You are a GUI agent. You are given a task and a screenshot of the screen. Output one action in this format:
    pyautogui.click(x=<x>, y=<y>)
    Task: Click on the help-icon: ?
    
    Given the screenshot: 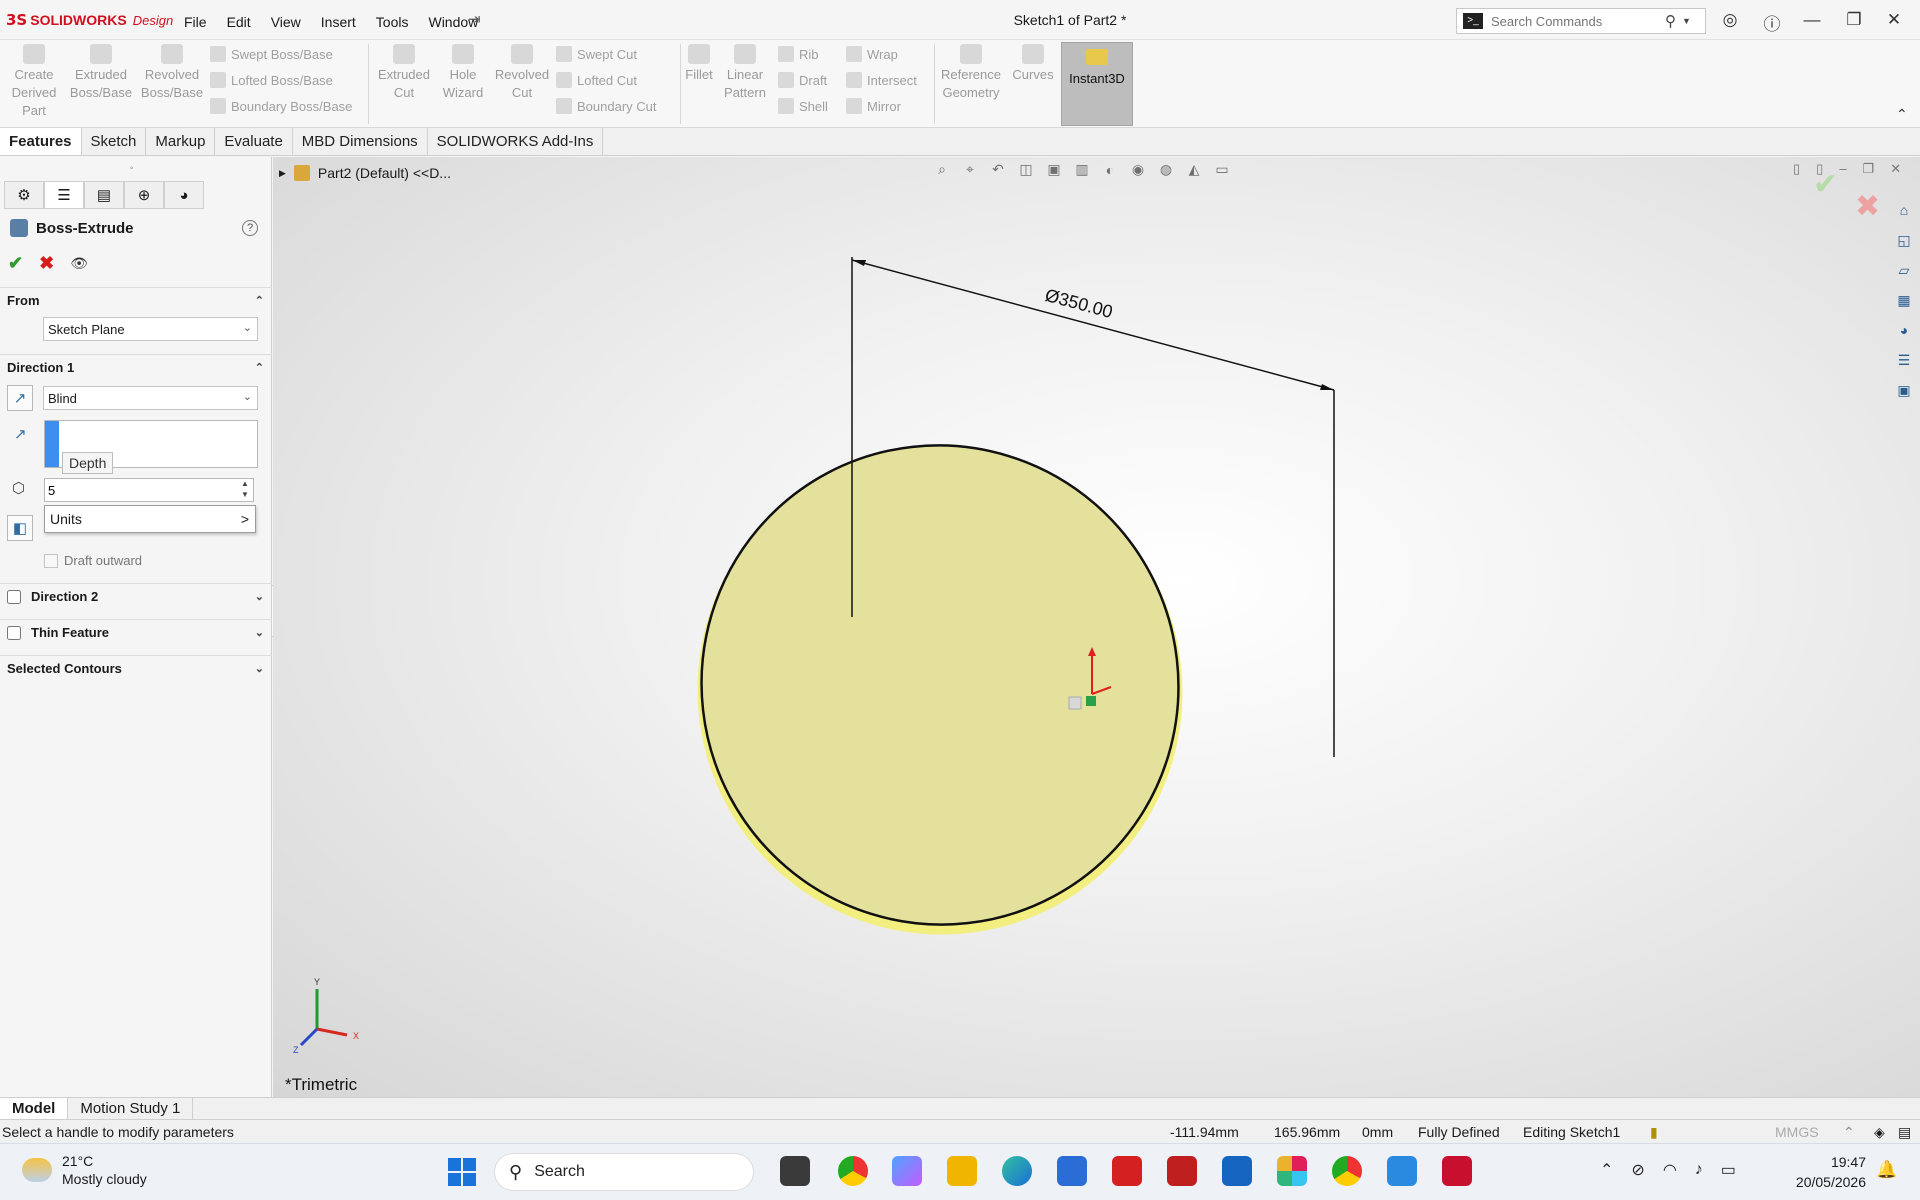 What is the action you would take?
    pyautogui.click(x=250, y=228)
    